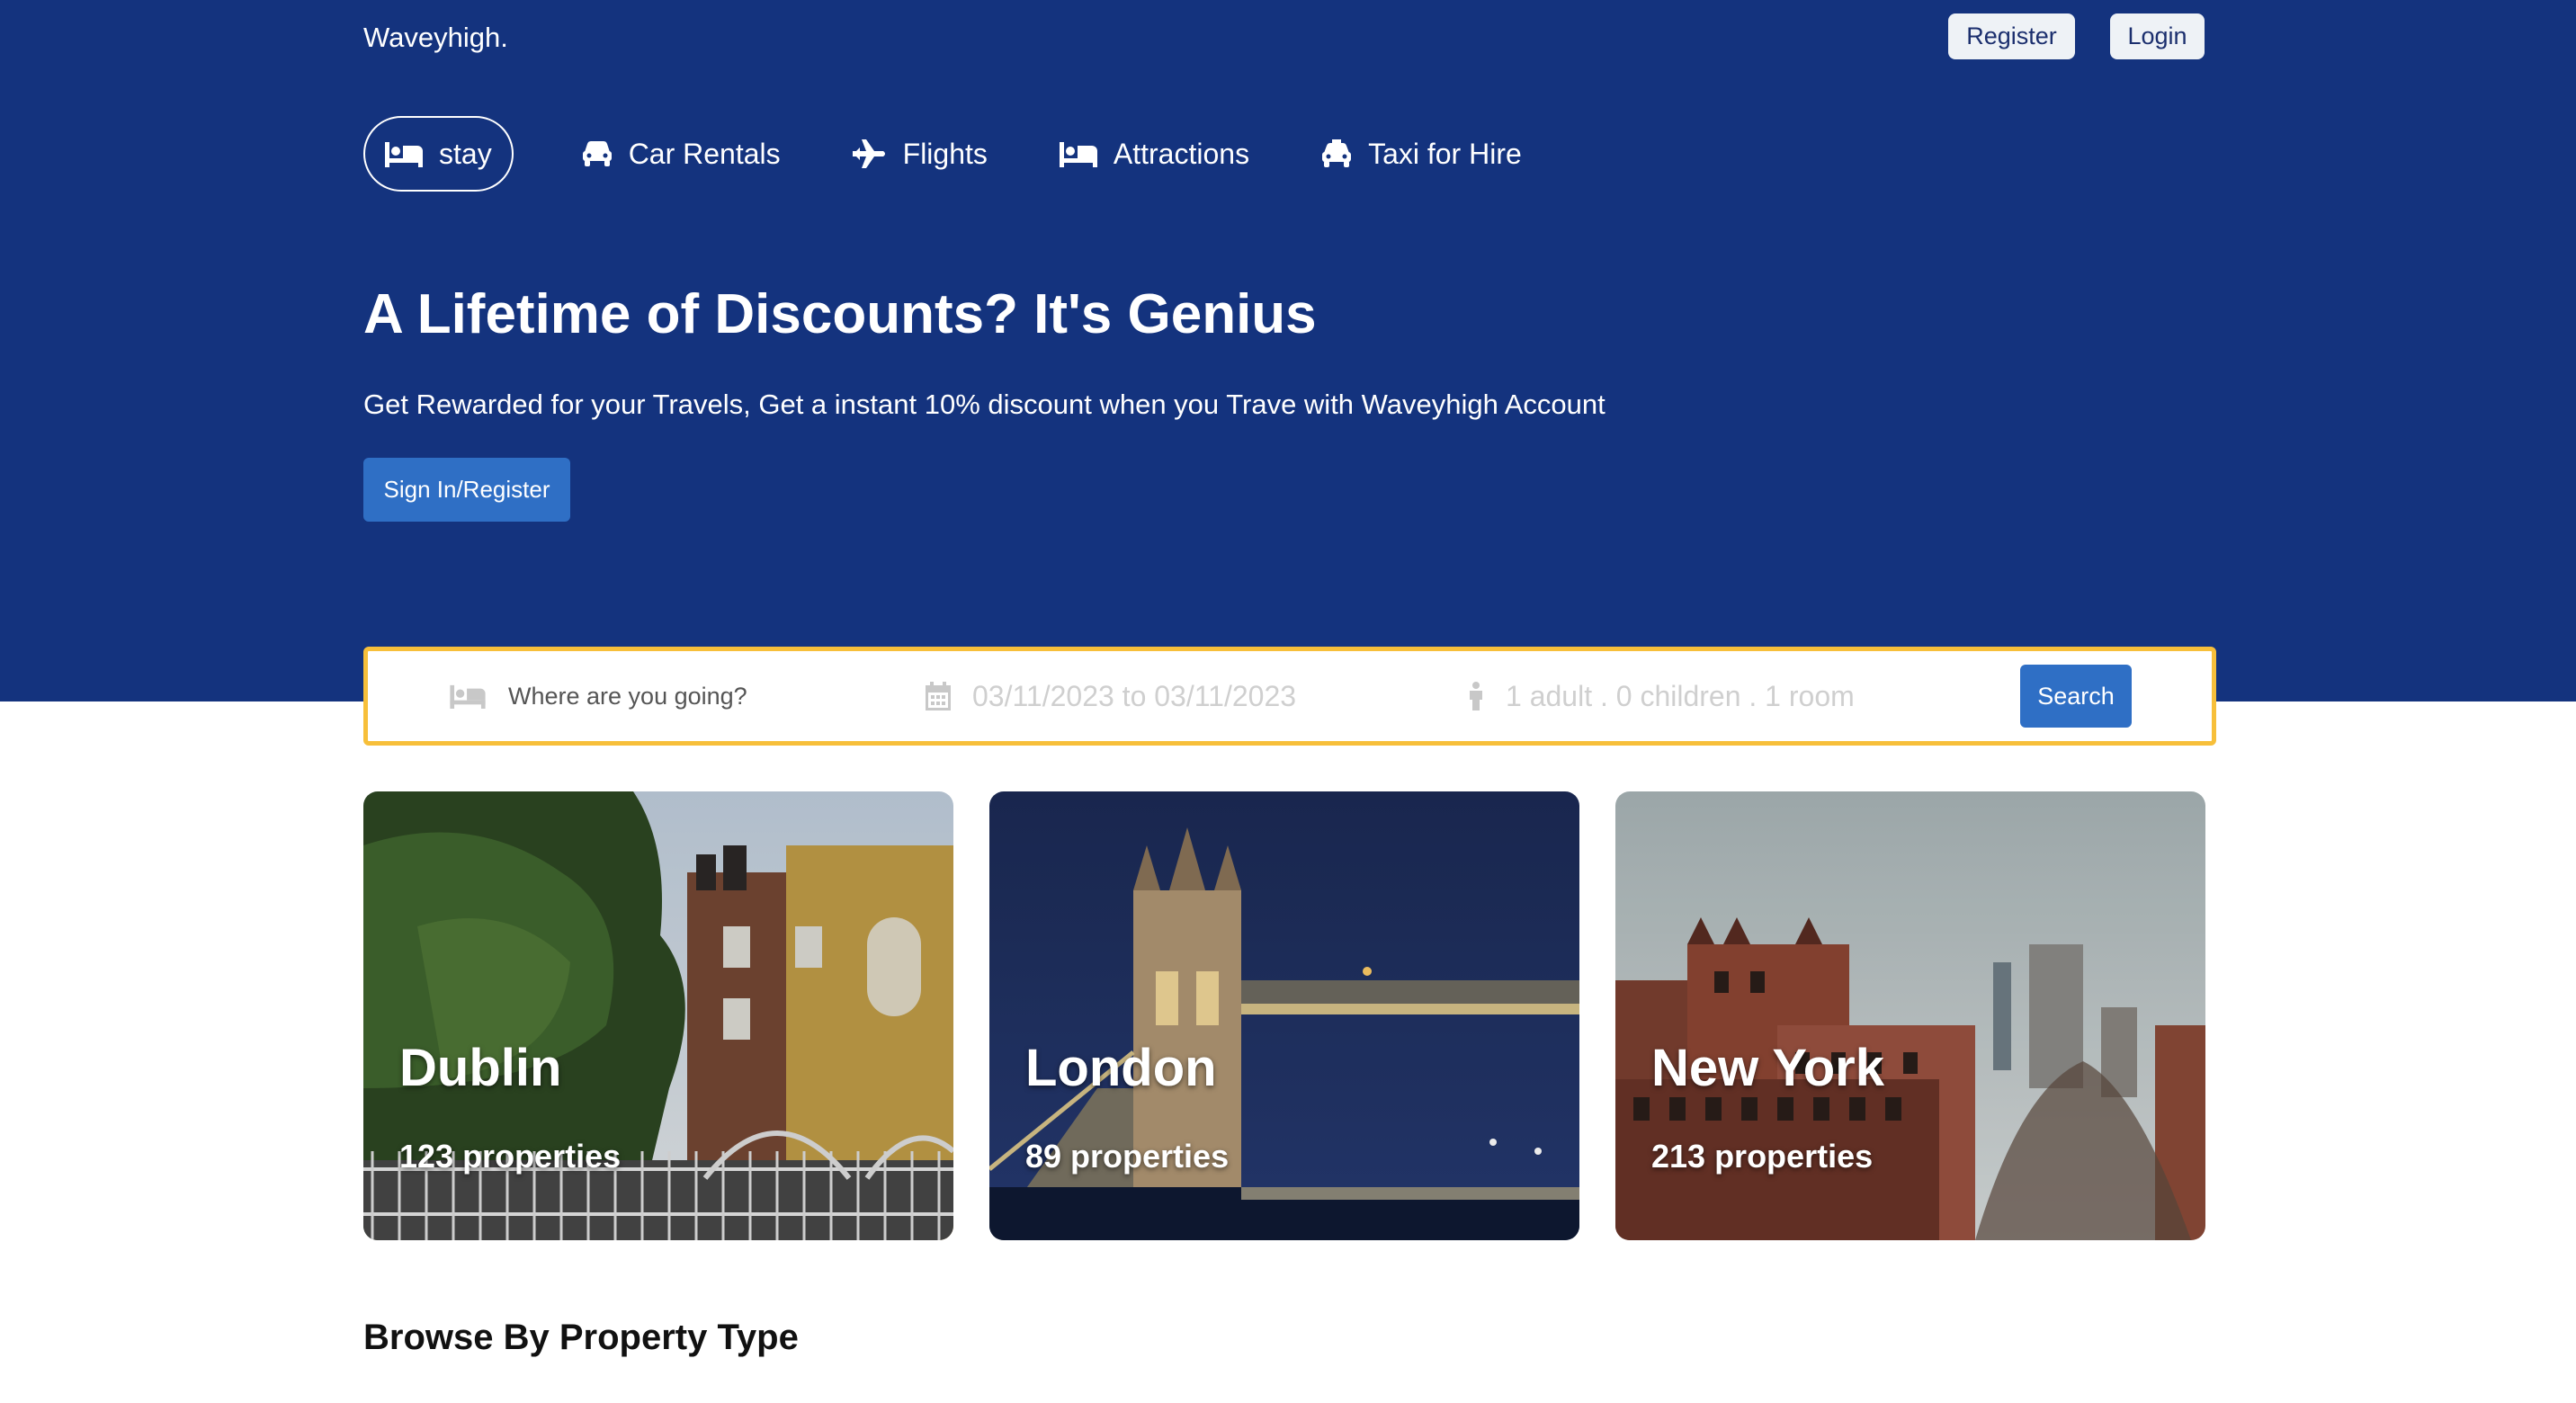 This screenshot has width=2576, height=1403. Describe the element at coordinates (597, 153) in the screenshot. I see `car-icon` at that location.